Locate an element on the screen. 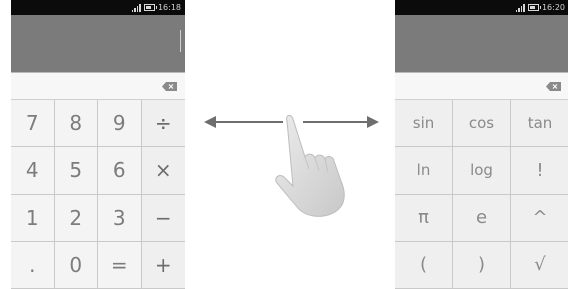  status-time: 16:18 is located at coordinates (169, 7).